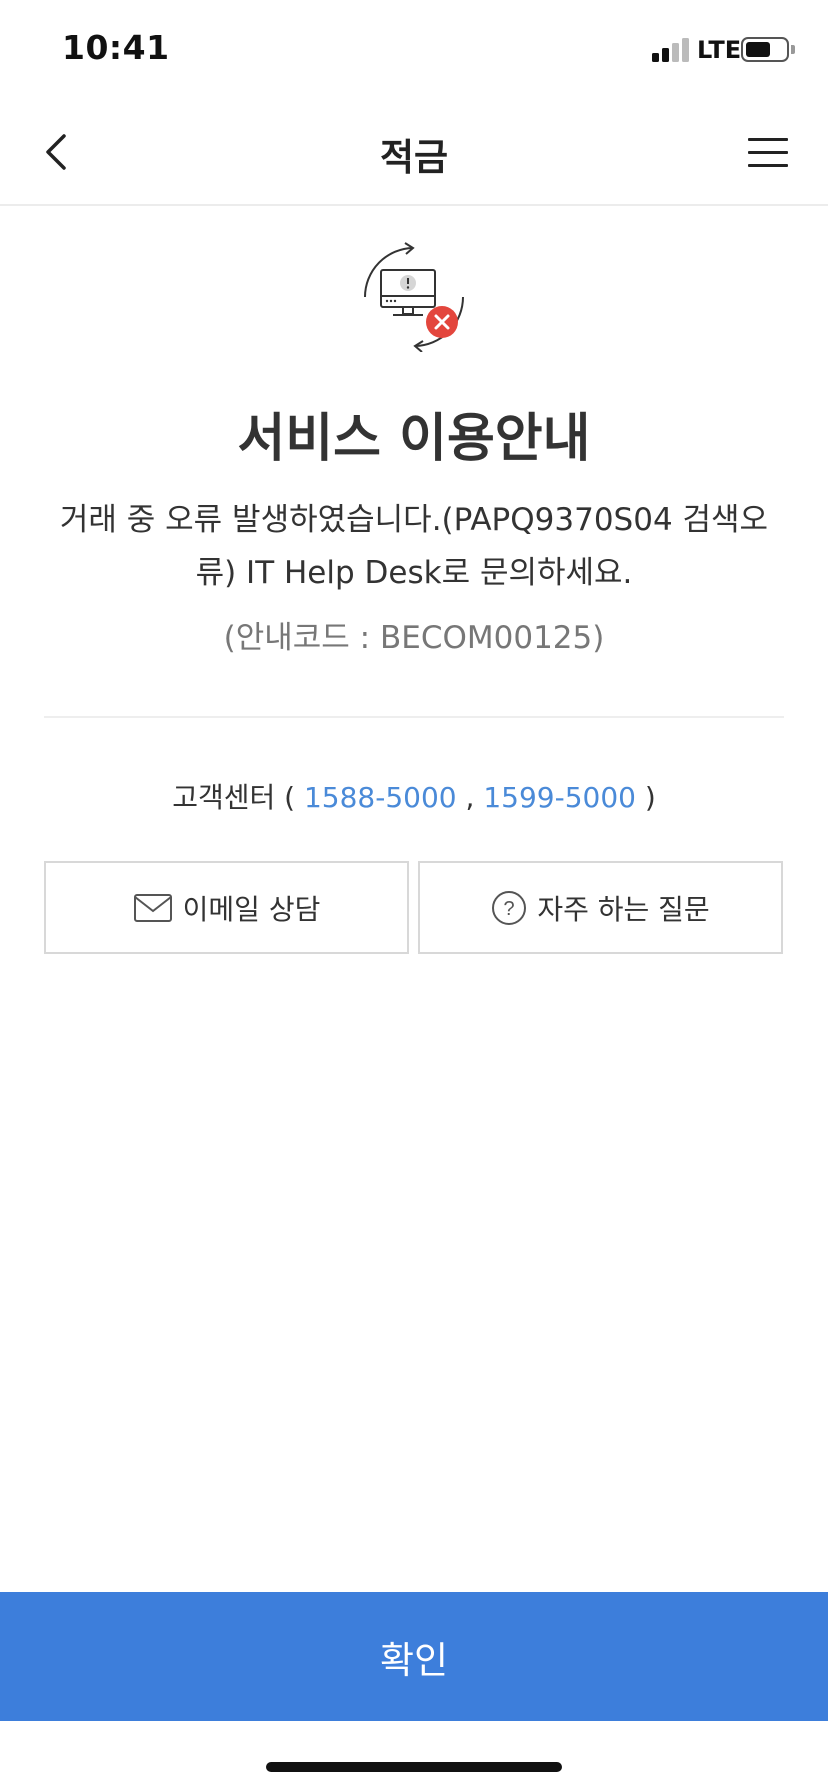 The width and height of the screenshot is (828, 1792). I want to click on network-label: LTE, so click(719, 50).